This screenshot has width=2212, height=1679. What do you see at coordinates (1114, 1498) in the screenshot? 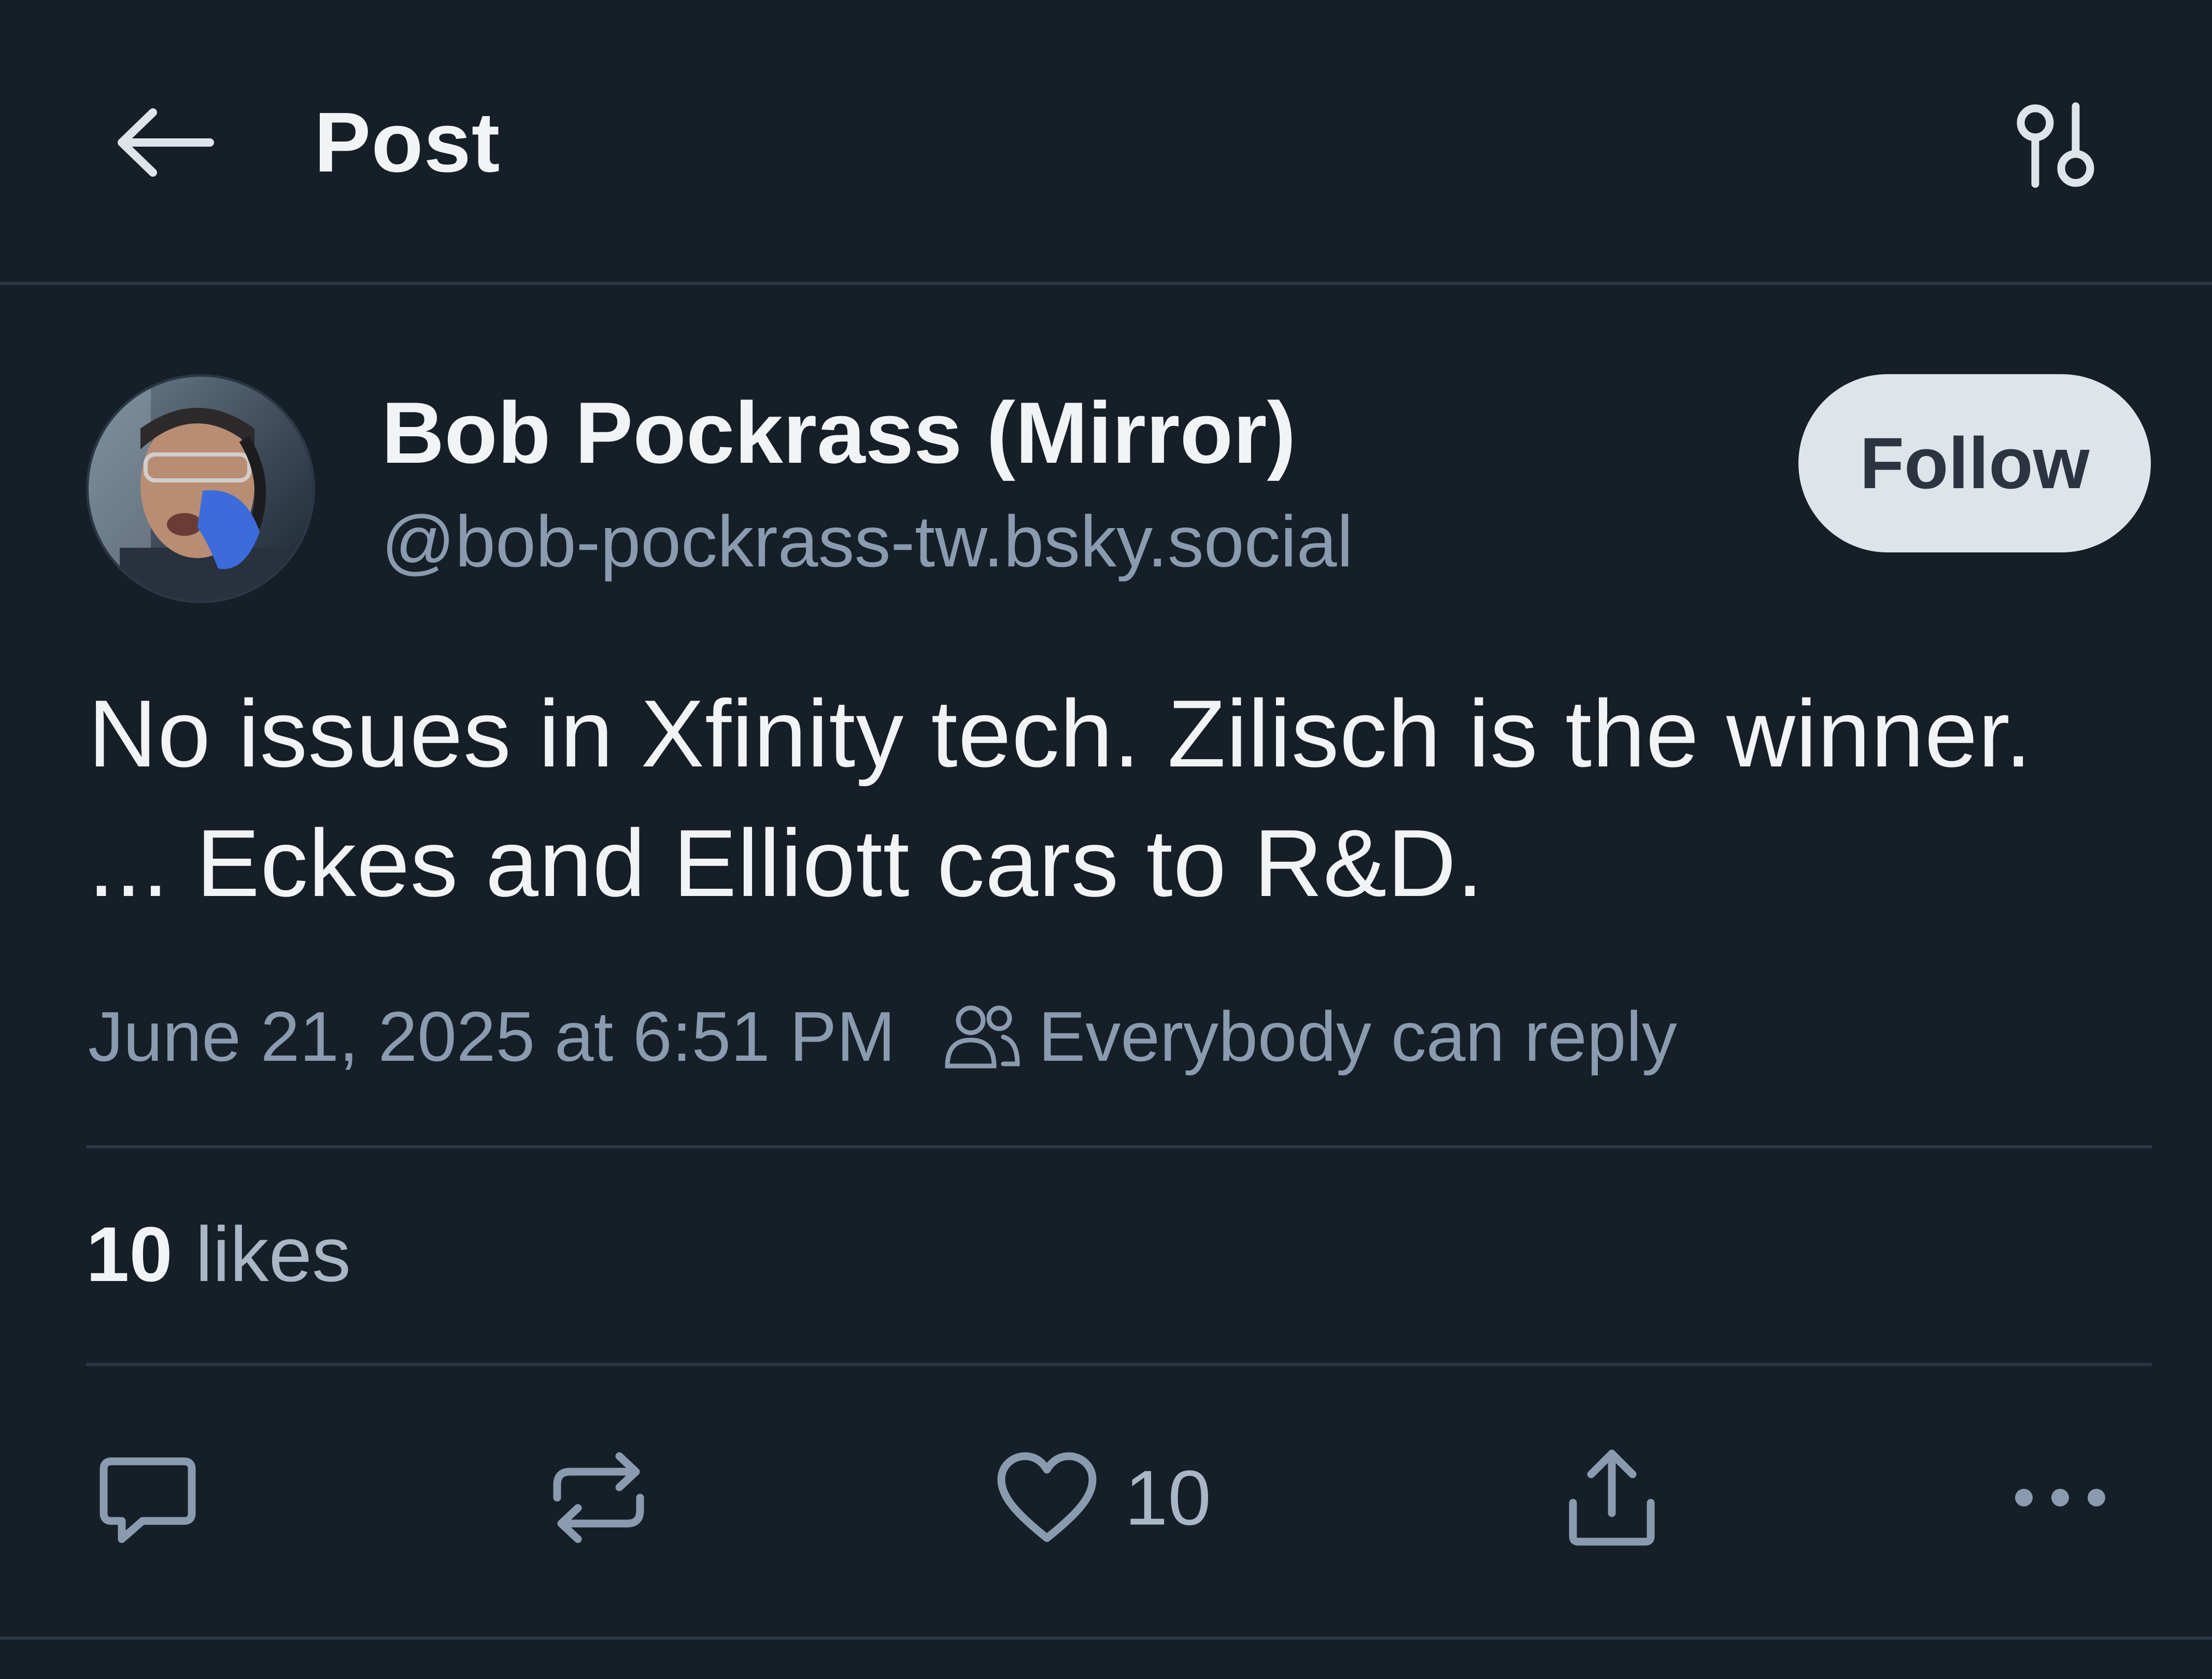
I see `like-button: 10` at bounding box center [1114, 1498].